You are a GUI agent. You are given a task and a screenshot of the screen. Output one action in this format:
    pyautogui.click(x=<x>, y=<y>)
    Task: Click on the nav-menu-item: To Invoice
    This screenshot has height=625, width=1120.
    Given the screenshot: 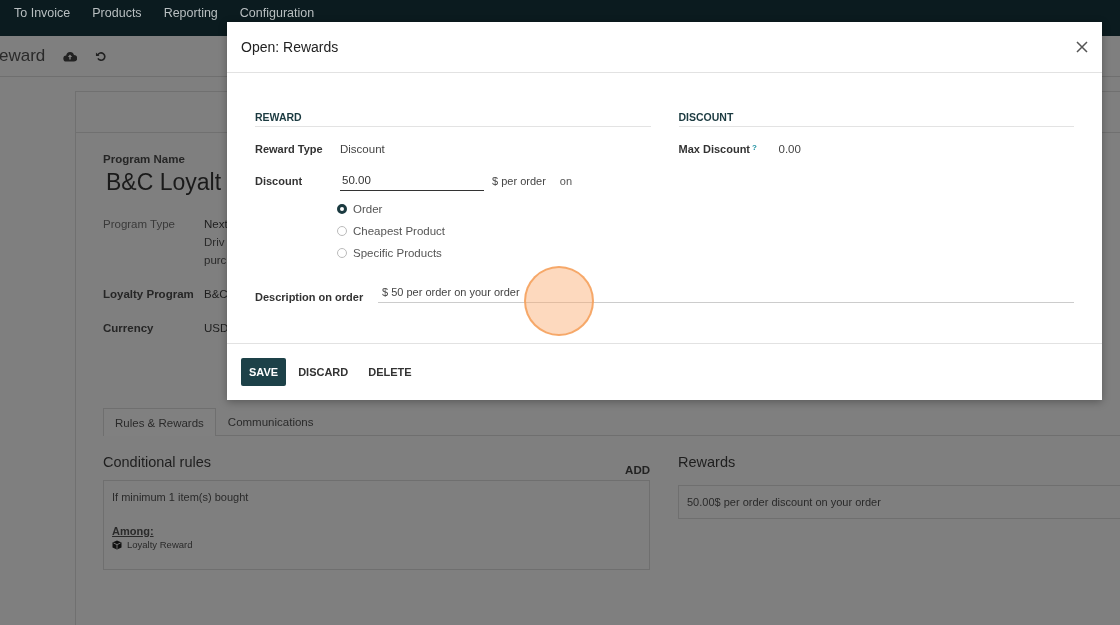 What is the action you would take?
    pyautogui.click(x=42, y=13)
    